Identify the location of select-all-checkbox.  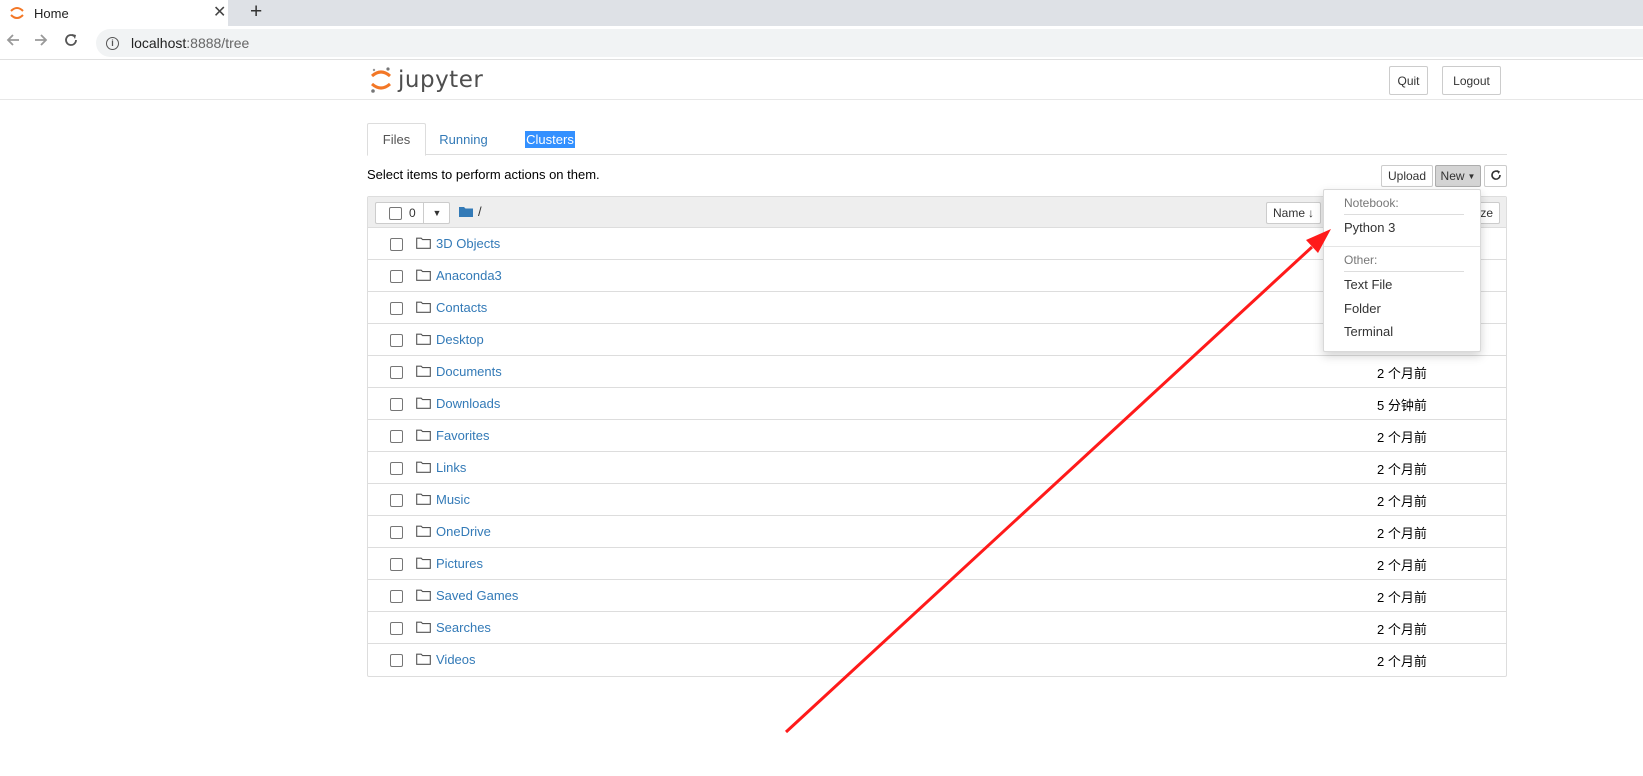
(395, 213).